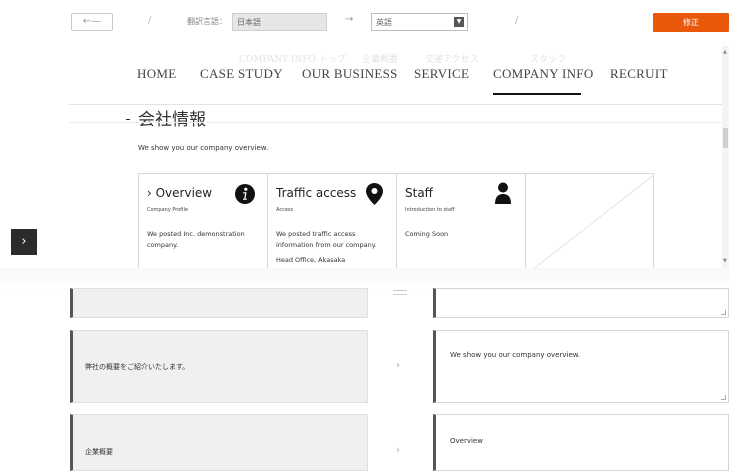  What do you see at coordinates (364, 23) in the screenshot?
I see `translation-toolbar: ←— / 翻訳言語： 日本語 → 英語 ▼ / 修正` at bounding box center [364, 23].